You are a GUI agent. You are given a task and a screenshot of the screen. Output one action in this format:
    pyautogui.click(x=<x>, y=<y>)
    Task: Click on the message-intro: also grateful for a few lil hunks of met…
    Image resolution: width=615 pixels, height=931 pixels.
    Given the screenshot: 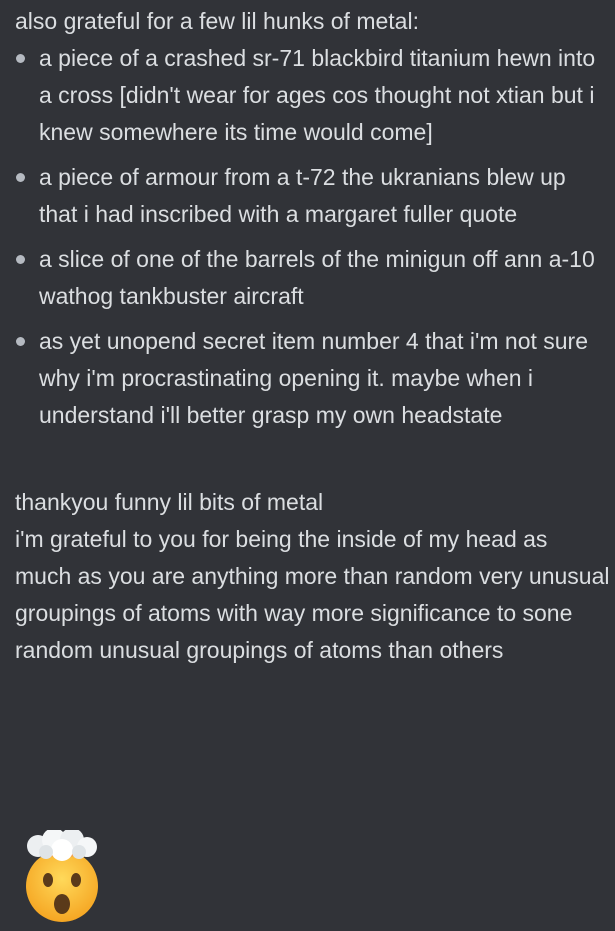 What is the action you would take?
    pyautogui.click(x=217, y=21)
    